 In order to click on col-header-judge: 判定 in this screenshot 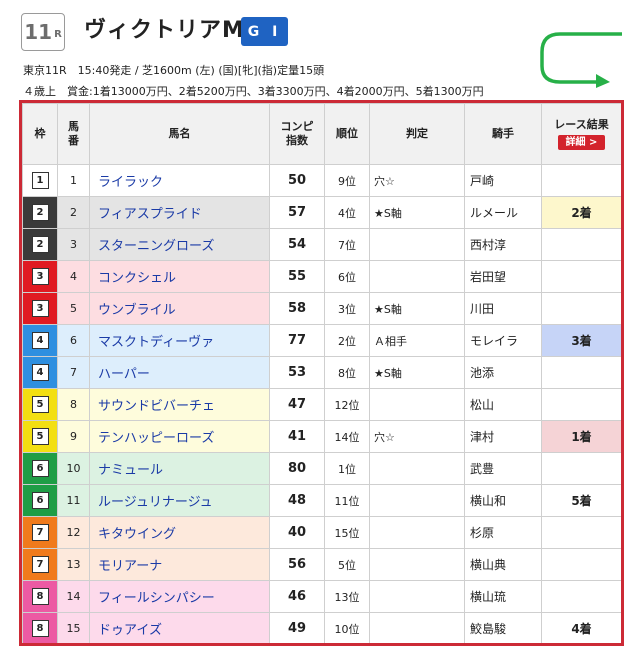, I will do `click(417, 134)`.